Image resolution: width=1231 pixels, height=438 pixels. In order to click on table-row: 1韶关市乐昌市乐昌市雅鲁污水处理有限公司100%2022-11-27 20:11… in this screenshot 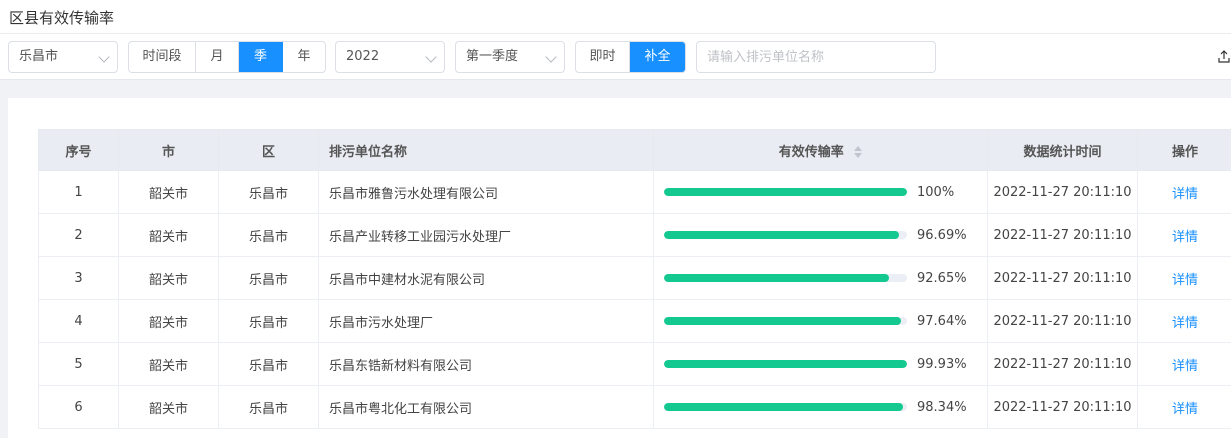, I will do `click(635, 192)`.